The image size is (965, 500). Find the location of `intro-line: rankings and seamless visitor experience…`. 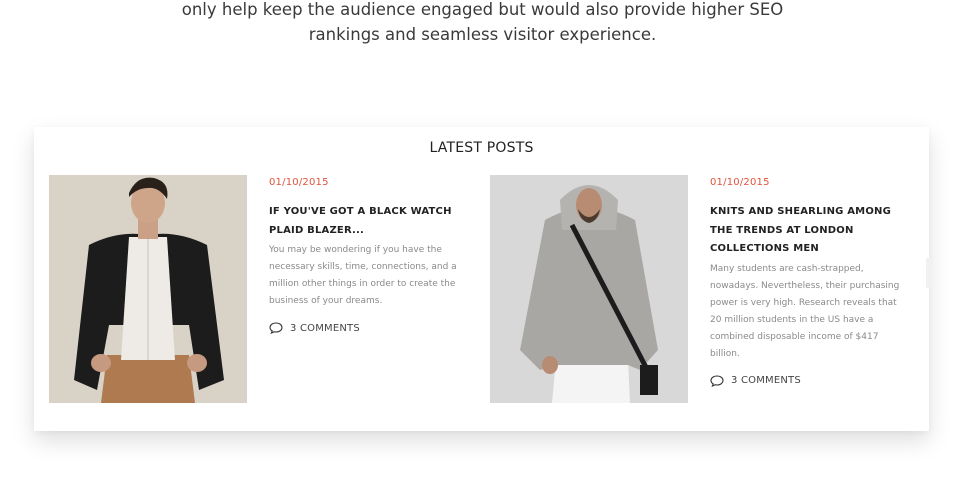

intro-line: rankings and seamless visitor experience… is located at coordinates (482, 34).